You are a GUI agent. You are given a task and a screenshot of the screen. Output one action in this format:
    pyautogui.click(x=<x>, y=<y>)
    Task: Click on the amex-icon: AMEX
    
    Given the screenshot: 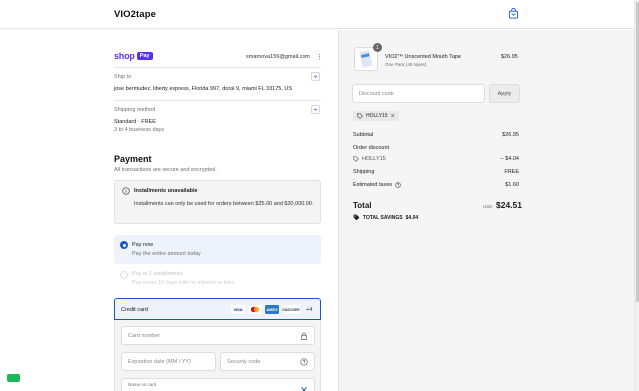 What is the action you would take?
    pyautogui.click(x=272, y=309)
    